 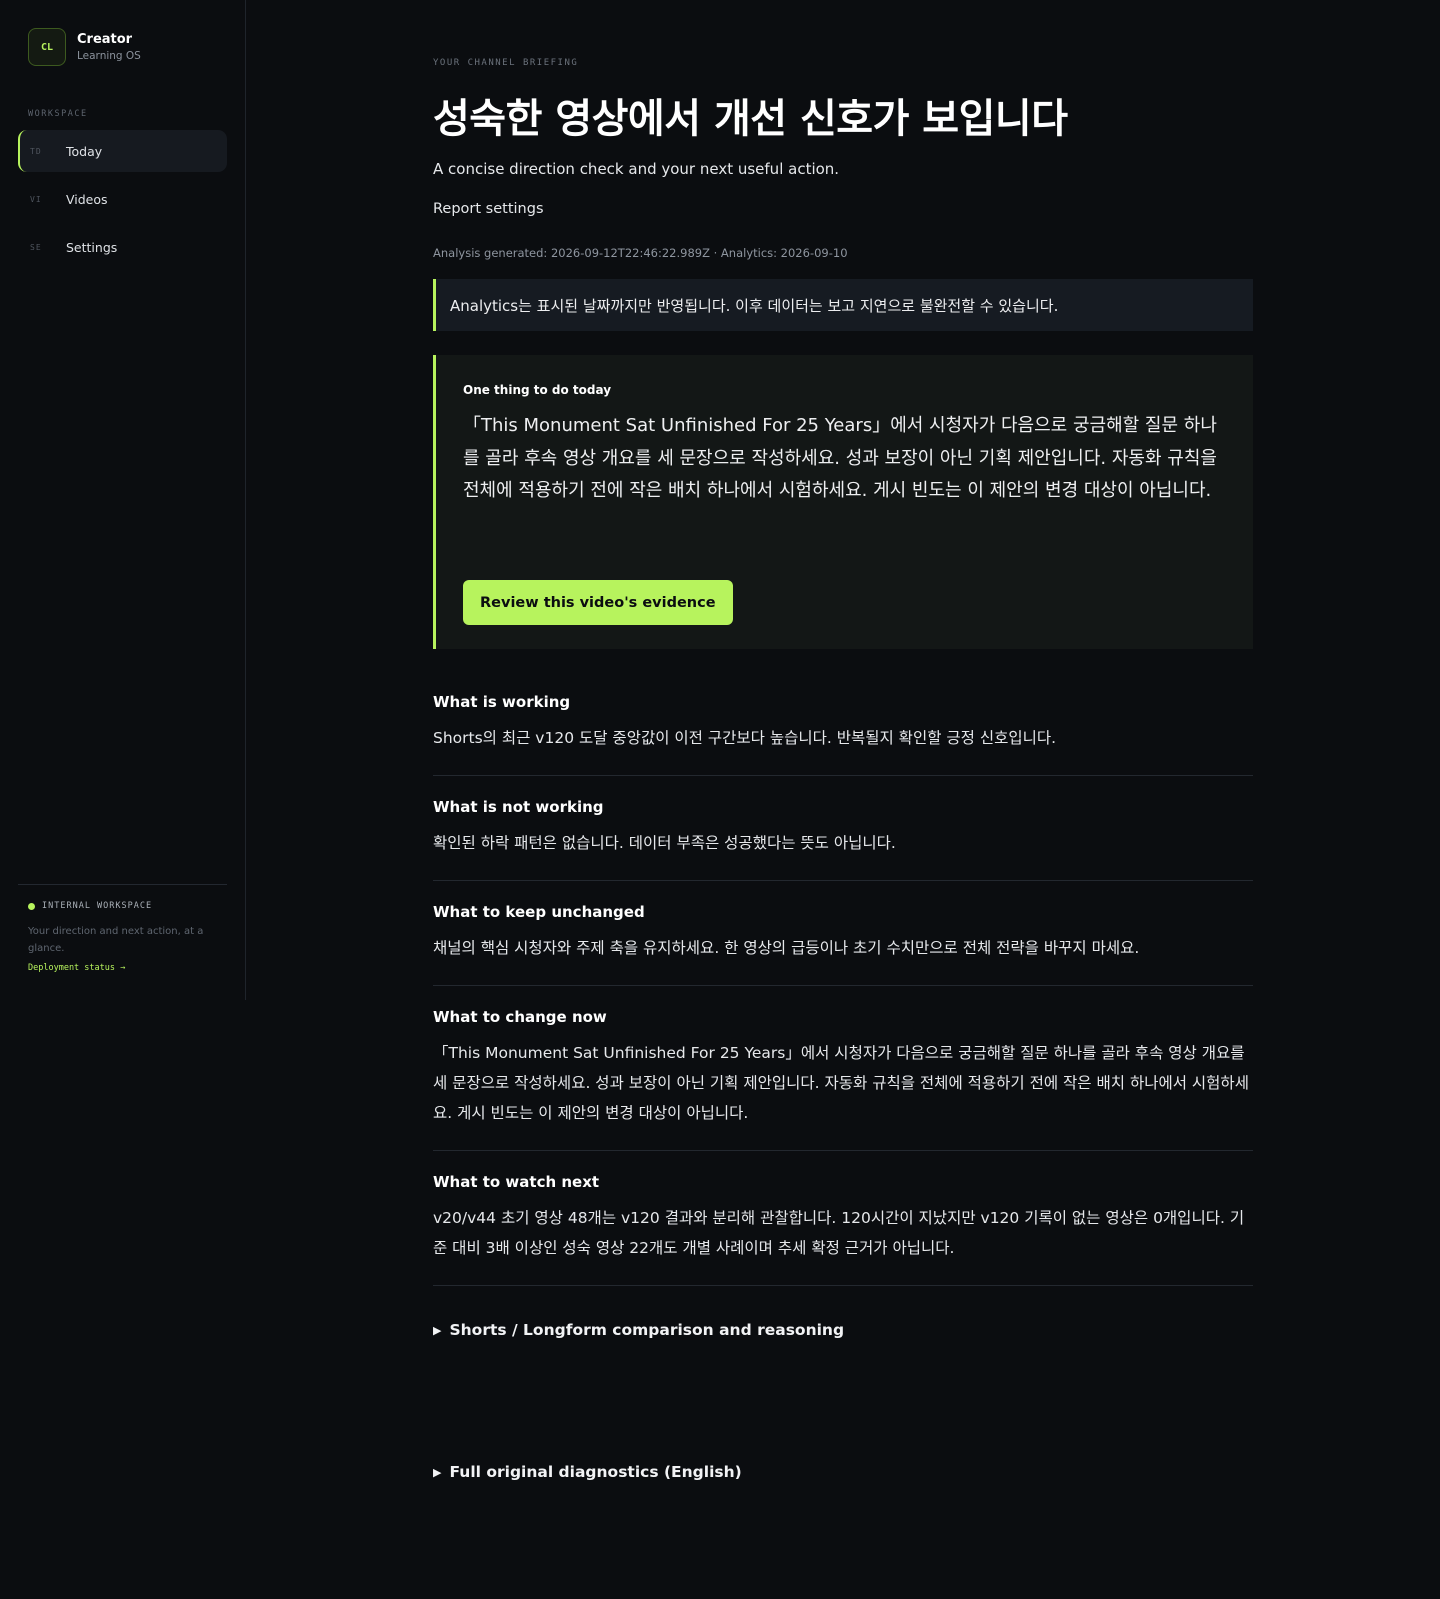 I want to click on action-label: One thing to do today, so click(x=537, y=390).